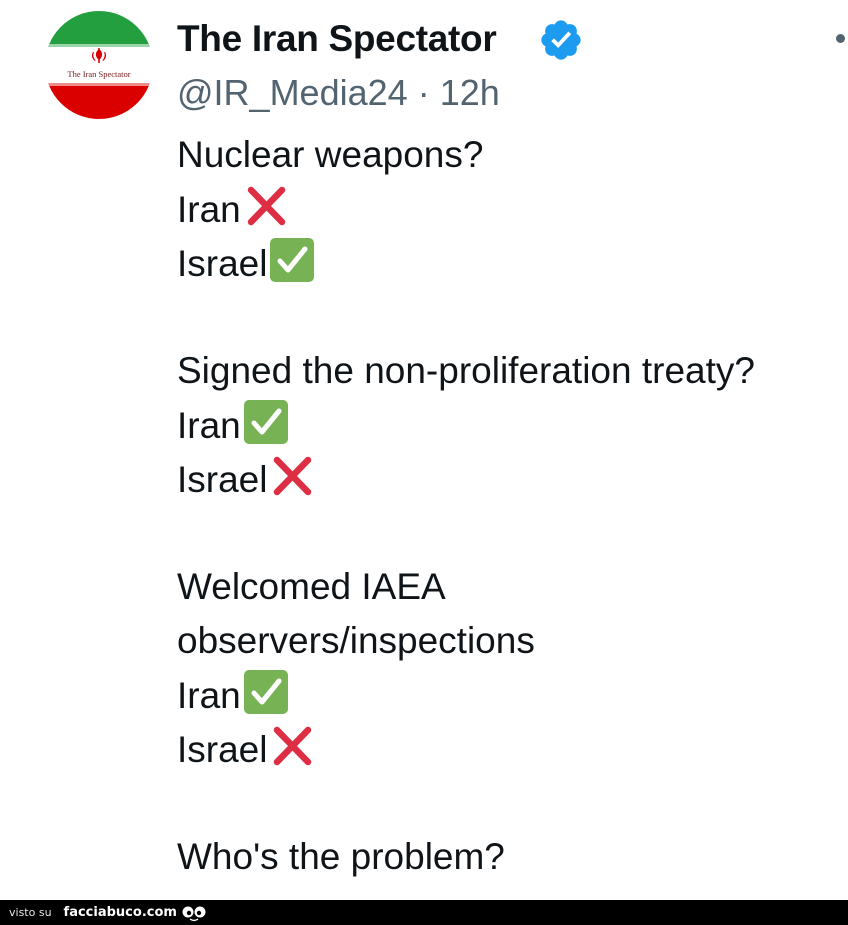 The image size is (848, 925). I want to click on tweet-line-text: observers/inspections, so click(356, 640).